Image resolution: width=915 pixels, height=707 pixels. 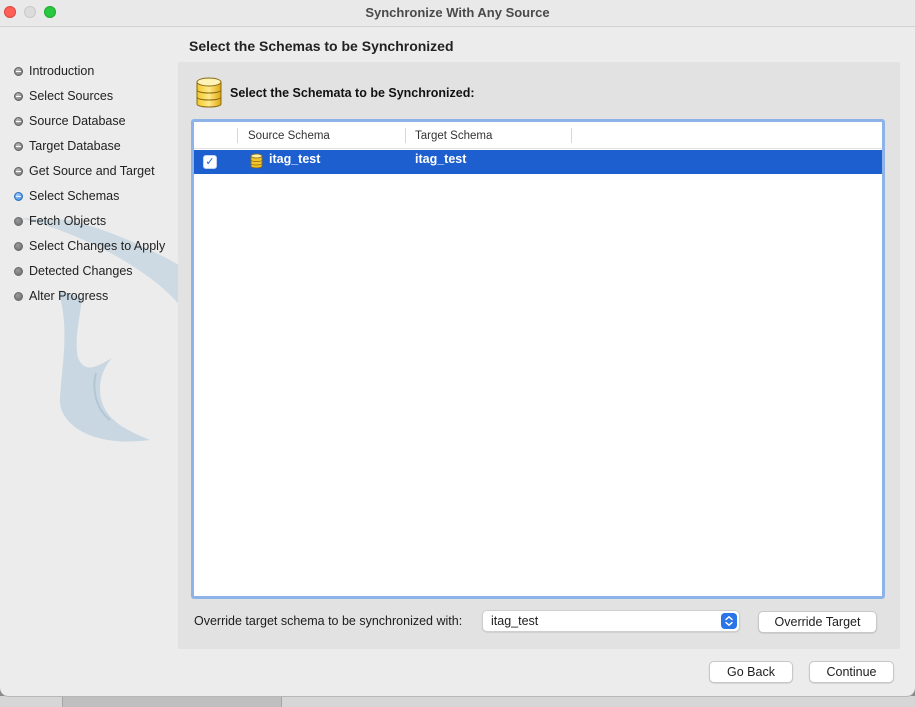 What do you see at coordinates (18, 196) in the screenshot?
I see `step-current-icon` at bounding box center [18, 196].